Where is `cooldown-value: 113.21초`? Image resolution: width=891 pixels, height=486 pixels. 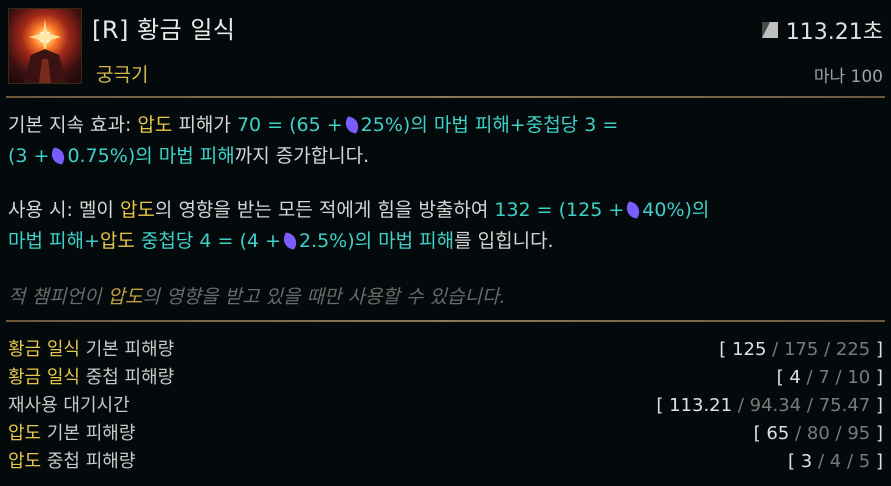 cooldown-value: 113.21초 is located at coordinates (834, 32).